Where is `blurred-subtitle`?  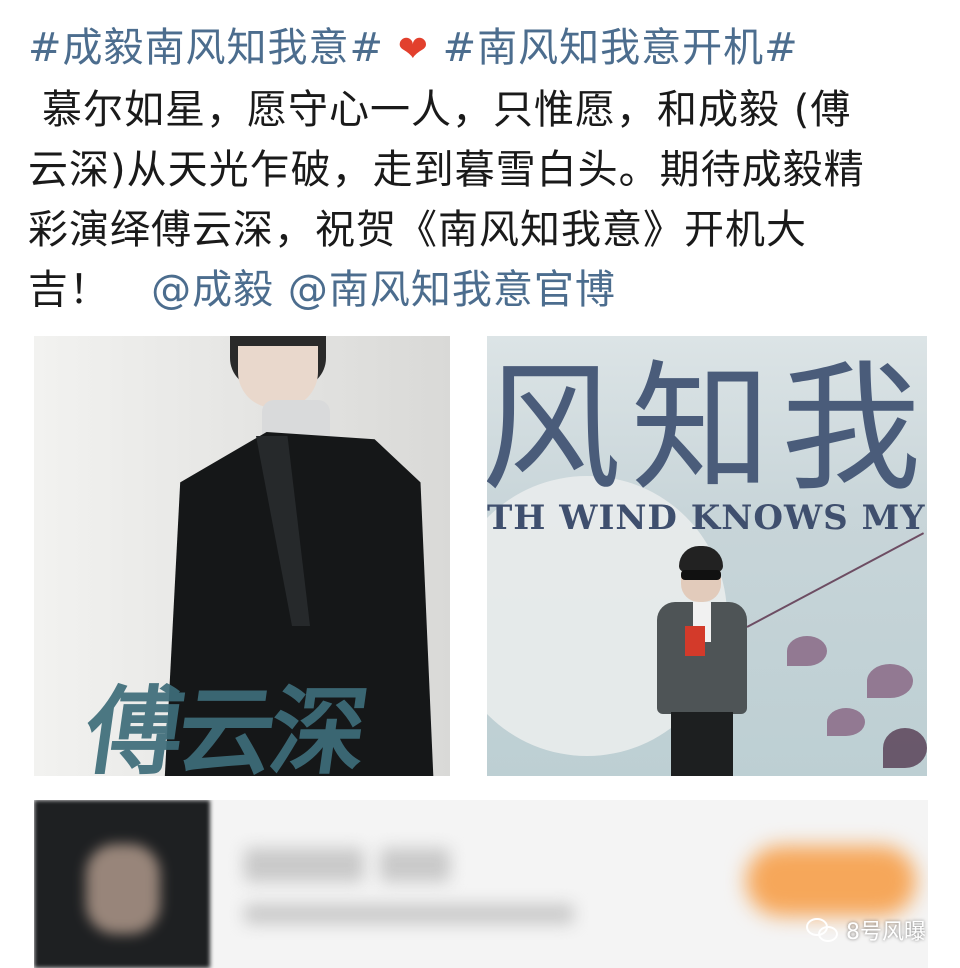 blurred-subtitle is located at coordinates (409, 914).